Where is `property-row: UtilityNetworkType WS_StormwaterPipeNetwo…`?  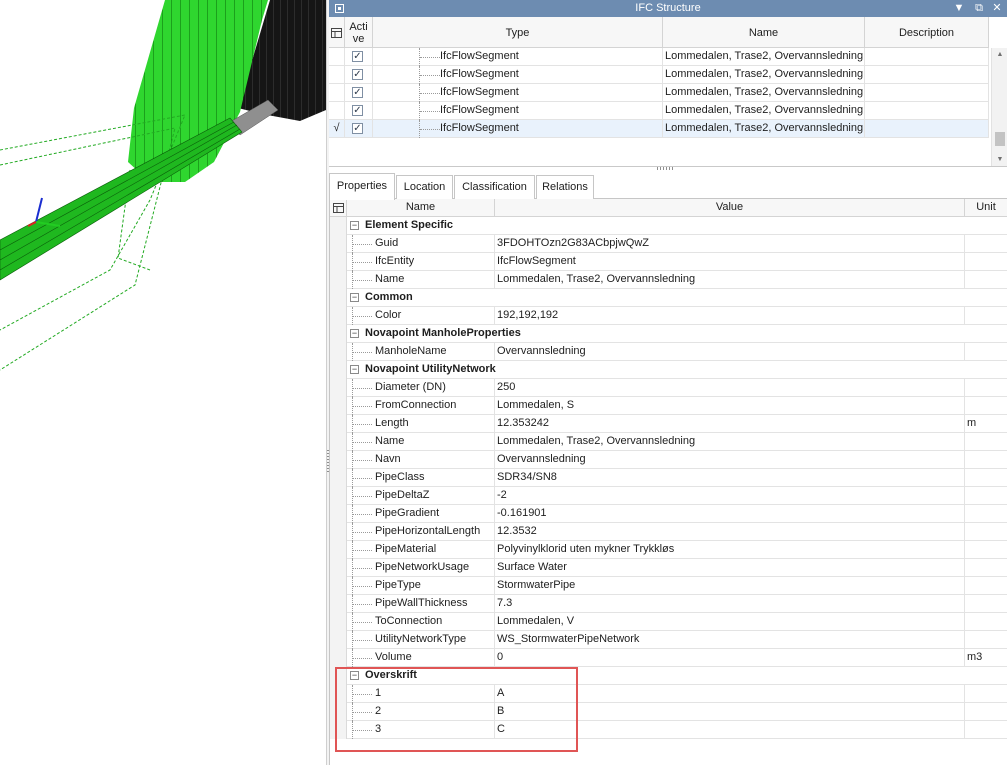 property-row: UtilityNetworkType WS_StormwaterPipeNetwo… is located at coordinates (668, 640).